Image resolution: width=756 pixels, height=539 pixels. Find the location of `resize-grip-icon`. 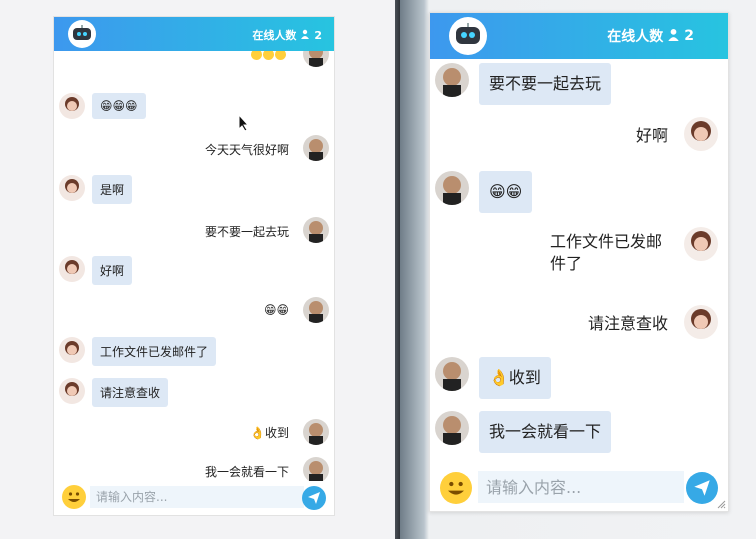

resize-grip-icon is located at coordinates (721, 504).